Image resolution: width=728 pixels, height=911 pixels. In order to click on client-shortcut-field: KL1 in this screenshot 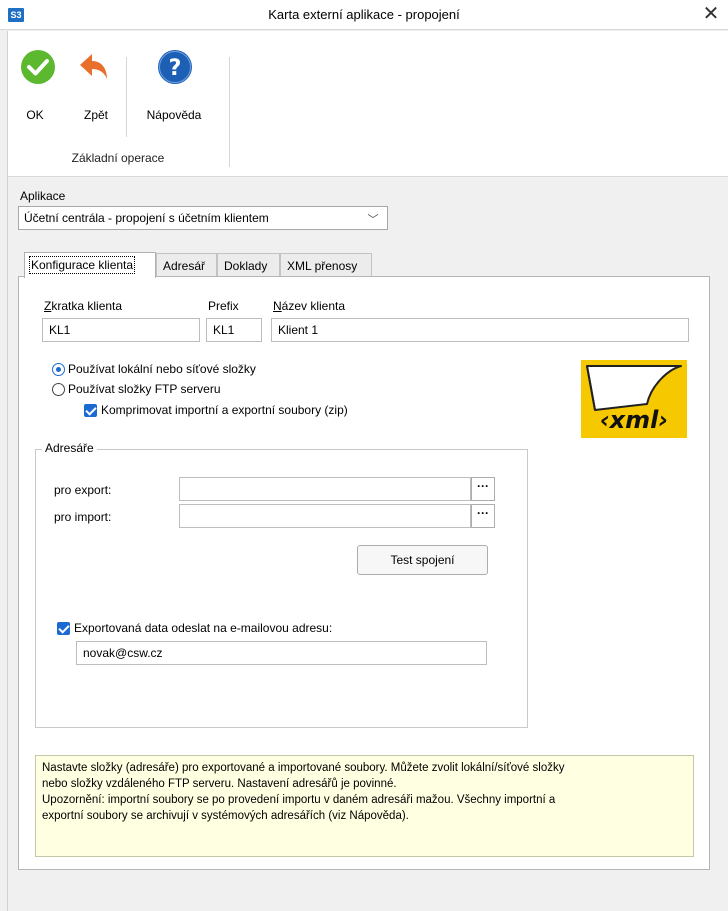, I will do `click(121, 330)`.